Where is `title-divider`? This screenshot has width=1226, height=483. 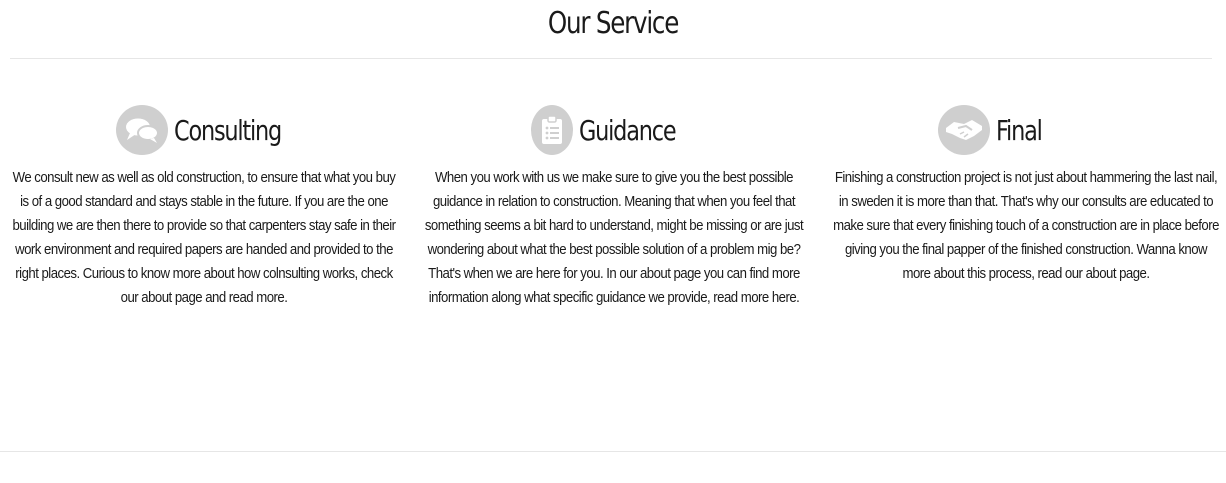 title-divider is located at coordinates (611, 58).